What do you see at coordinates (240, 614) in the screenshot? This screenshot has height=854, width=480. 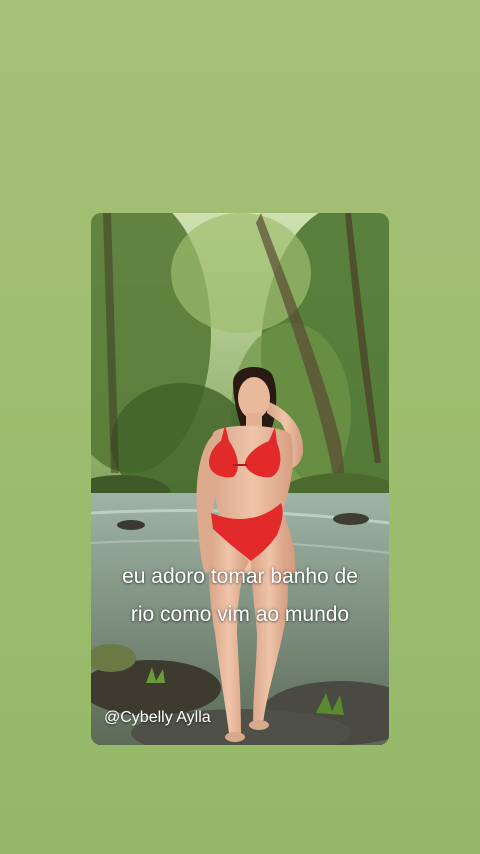 I see `caption-line-2: rio como vim ao mundo` at bounding box center [240, 614].